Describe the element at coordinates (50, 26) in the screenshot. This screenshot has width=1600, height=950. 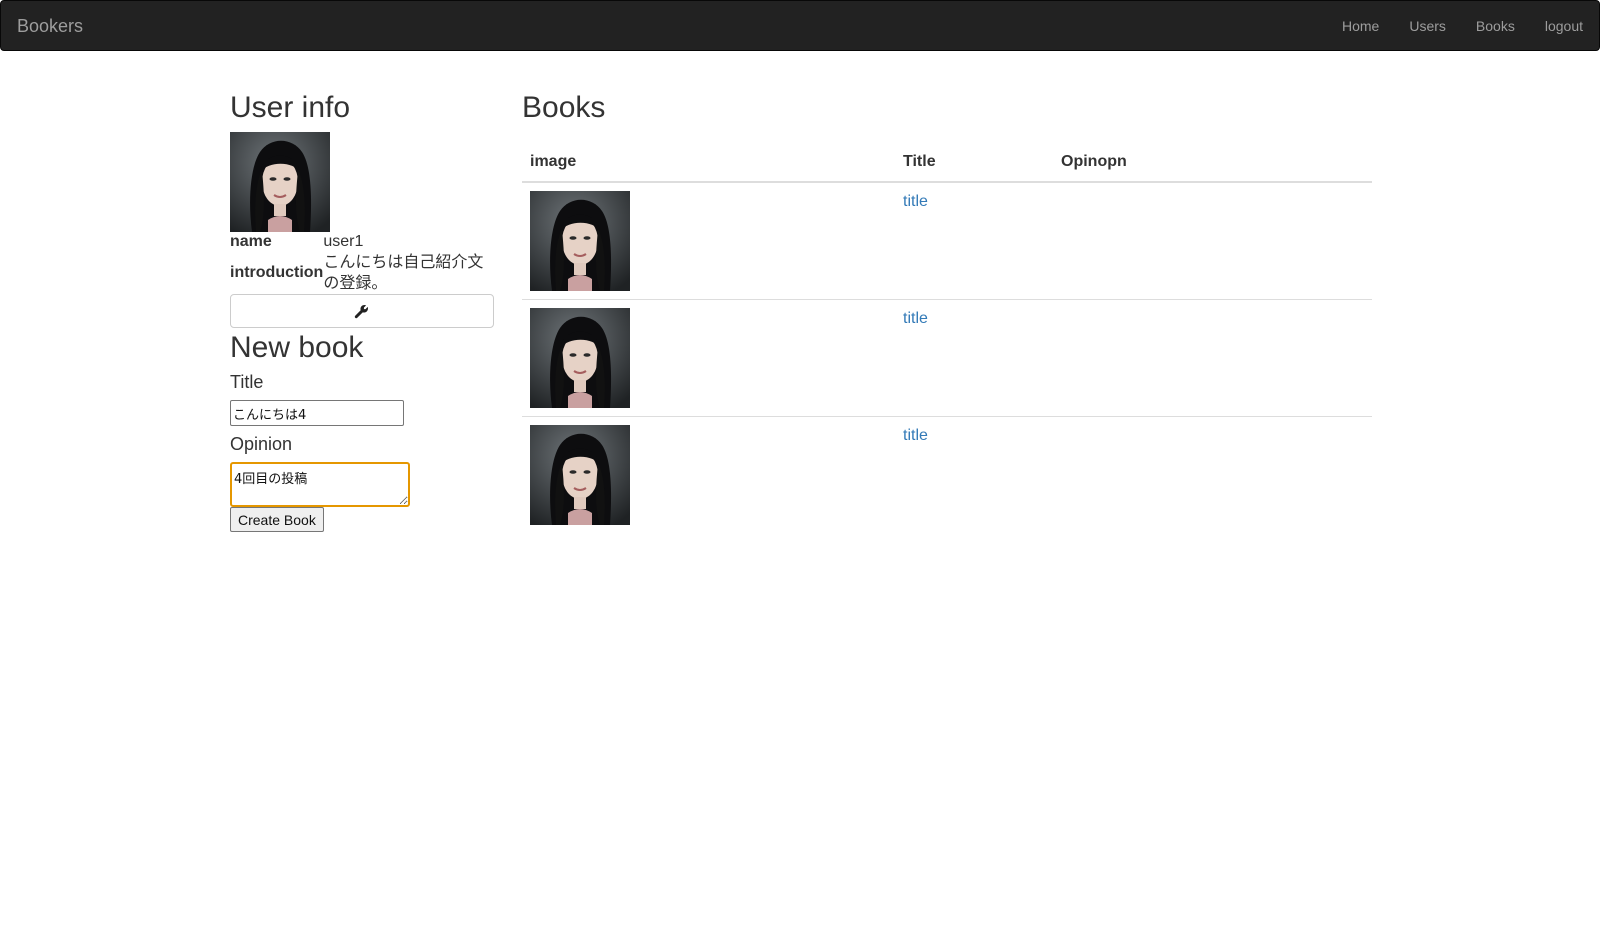
I see `brand-link: Bookers` at that location.